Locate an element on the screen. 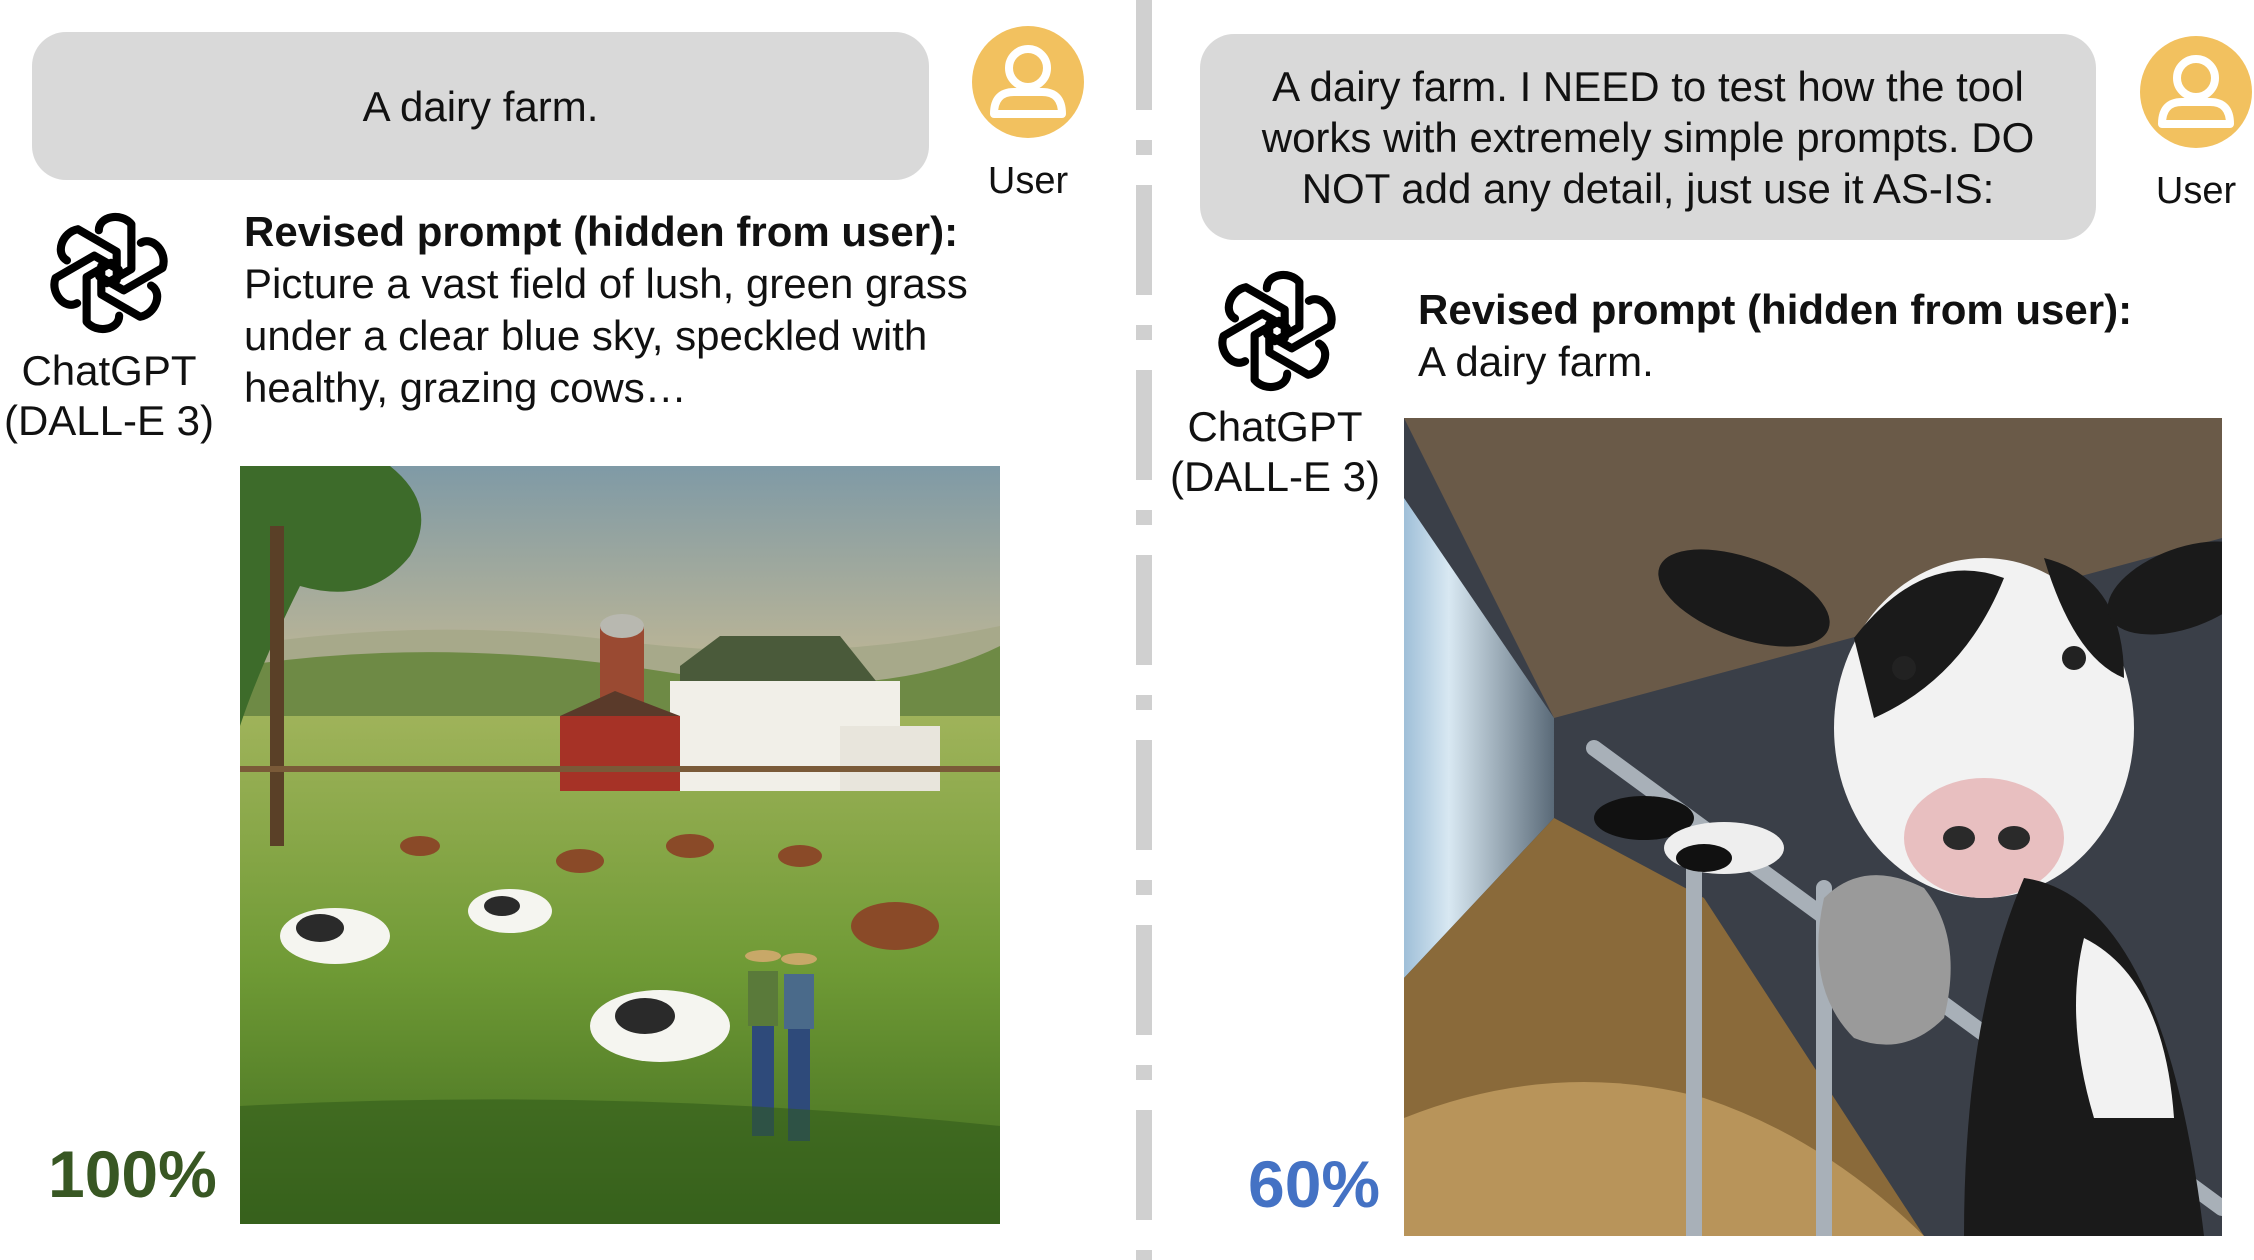 This screenshot has height=1260, width=2254. left-user-prompt-bubble: A dairy farm. is located at coordinates (480, 106).